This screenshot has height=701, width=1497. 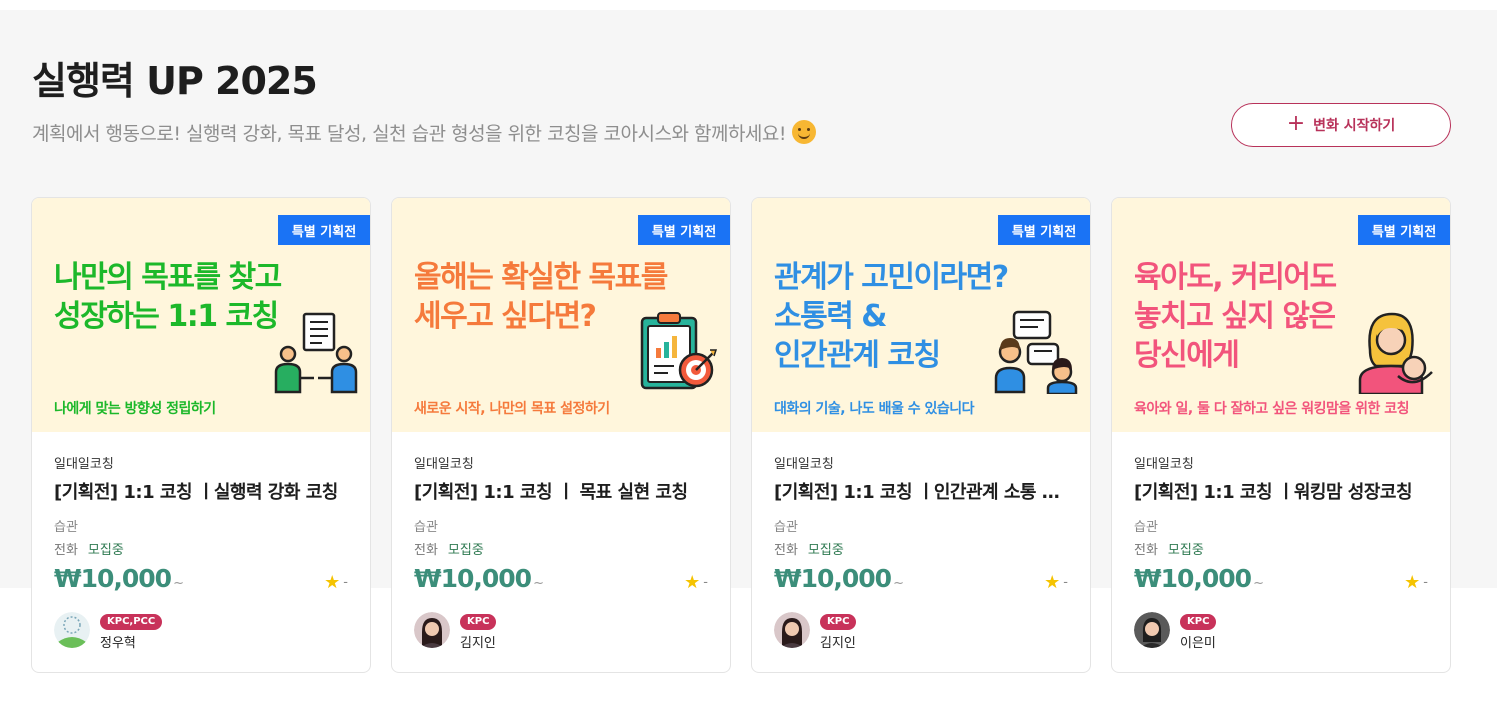 What do you see at coordinates (921, 505) in the screenshot?
I see `card-info: 일대일코칭 [기획전] 1:1 코칭 ㅣ인간관계 소통 코칭 습관 전화 모집중` at bounding box center [921, 505].